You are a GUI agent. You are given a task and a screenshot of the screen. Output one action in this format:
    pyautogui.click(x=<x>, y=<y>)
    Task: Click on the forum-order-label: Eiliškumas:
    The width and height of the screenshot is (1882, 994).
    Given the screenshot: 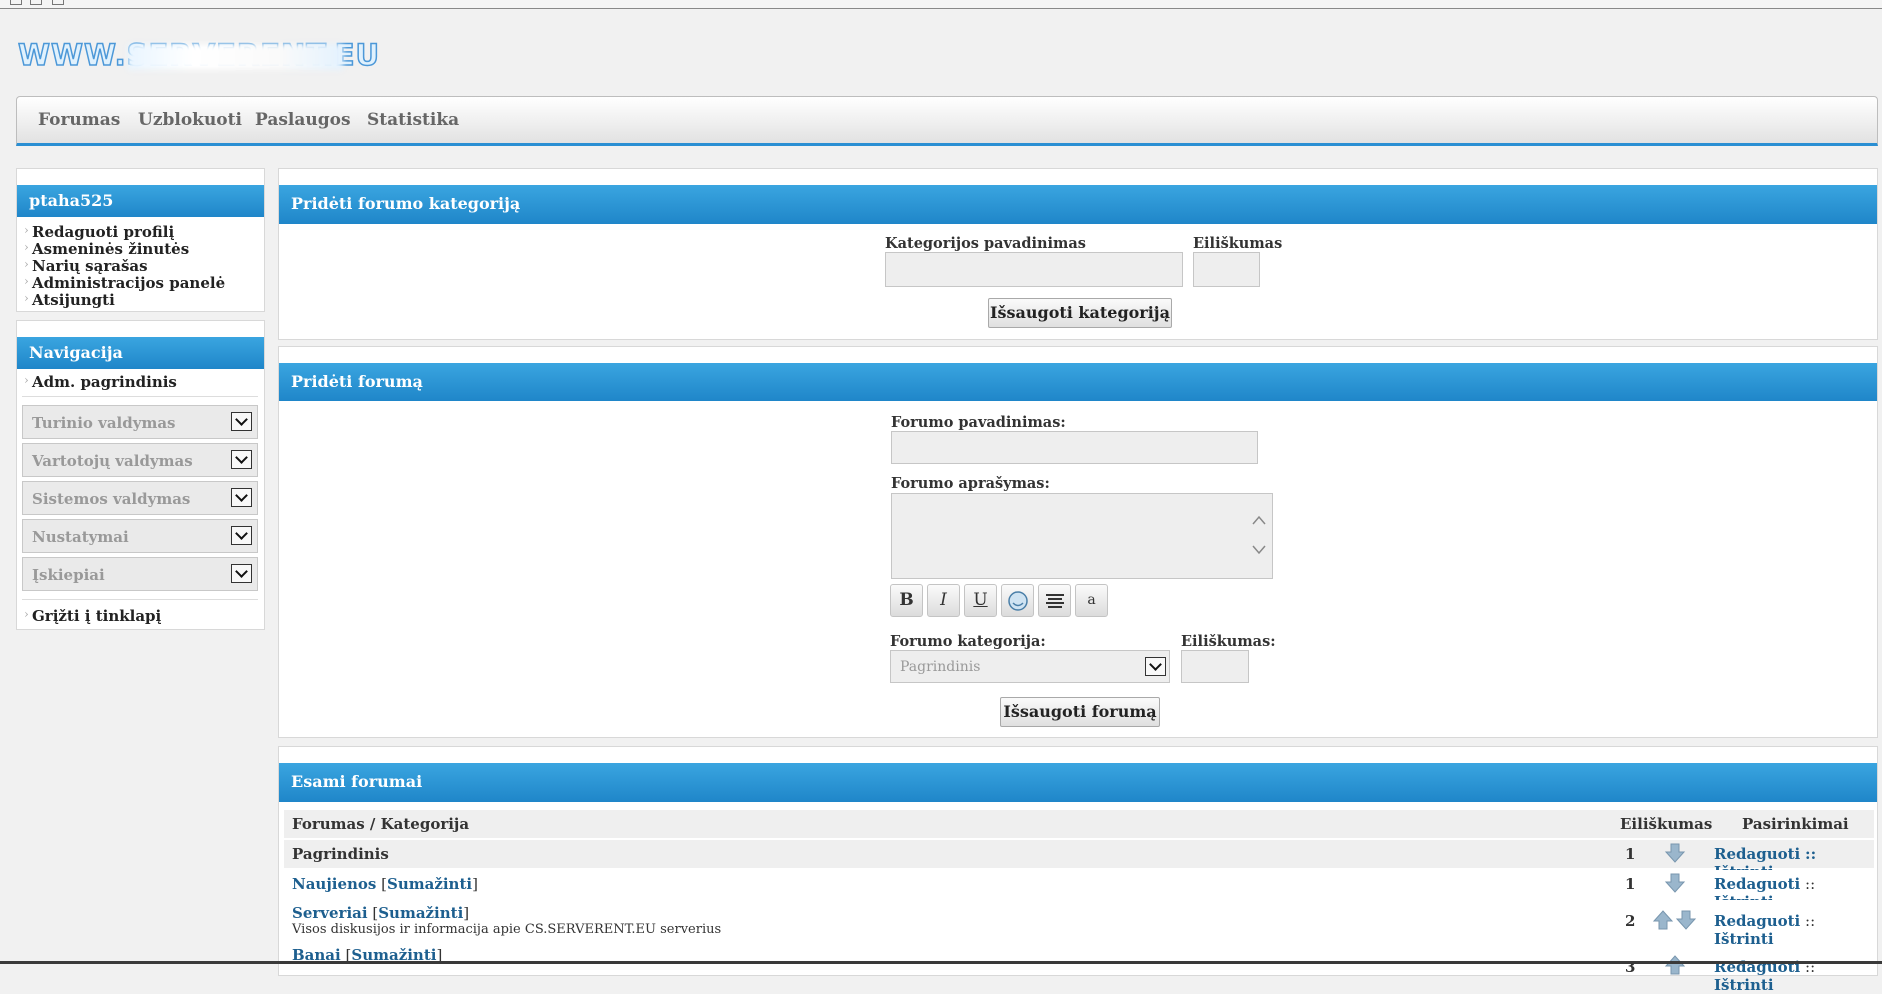 What is the action you would take?
    pyautogui.click(x=1228, y=641)
    